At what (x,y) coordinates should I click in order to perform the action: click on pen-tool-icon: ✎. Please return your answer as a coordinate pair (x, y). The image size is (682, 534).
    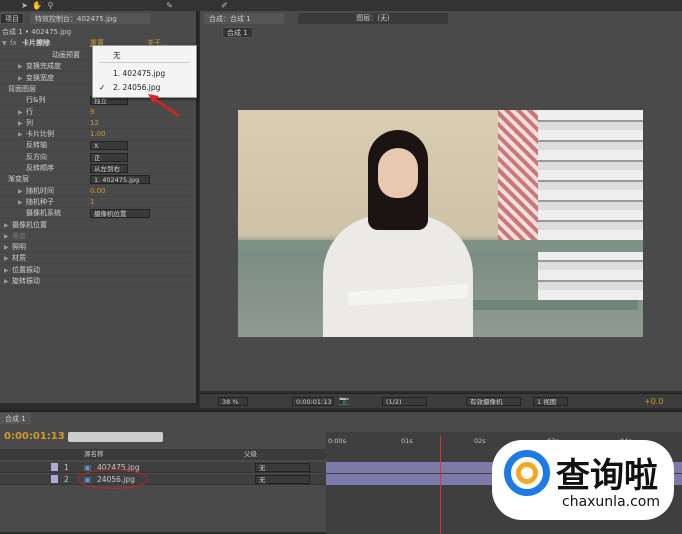
    Looking at the image, I should click on (169, 5).